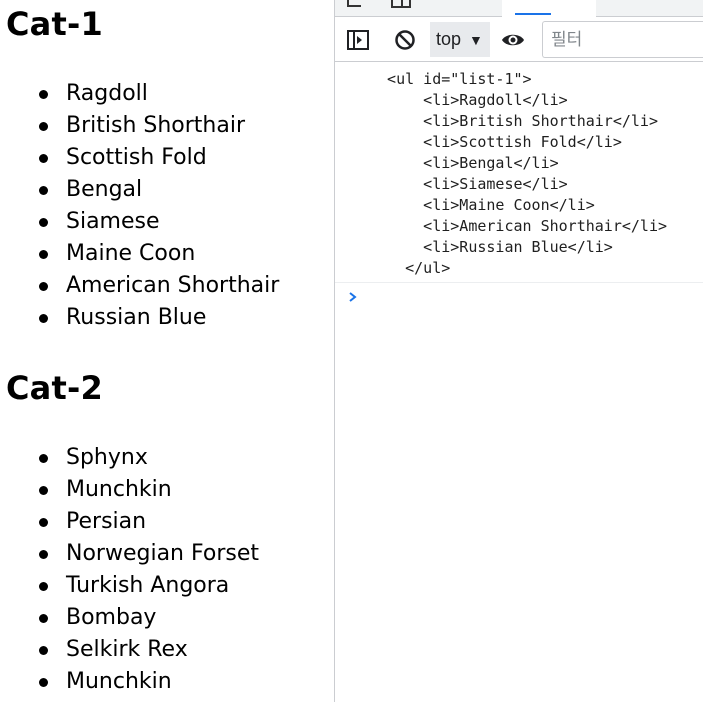 The image size is (703, 702). Describe the element at coordinates (468, 100) in the screenshot. I see `code-line: <li>Ragdoll</li>` at that location.